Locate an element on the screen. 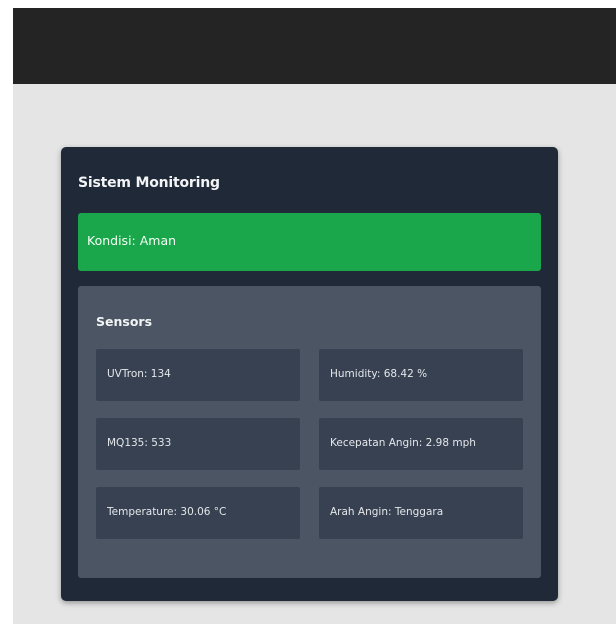  sensor-wind-direction: Arah Angin: Tenggara is located at coordinates (421, 513).